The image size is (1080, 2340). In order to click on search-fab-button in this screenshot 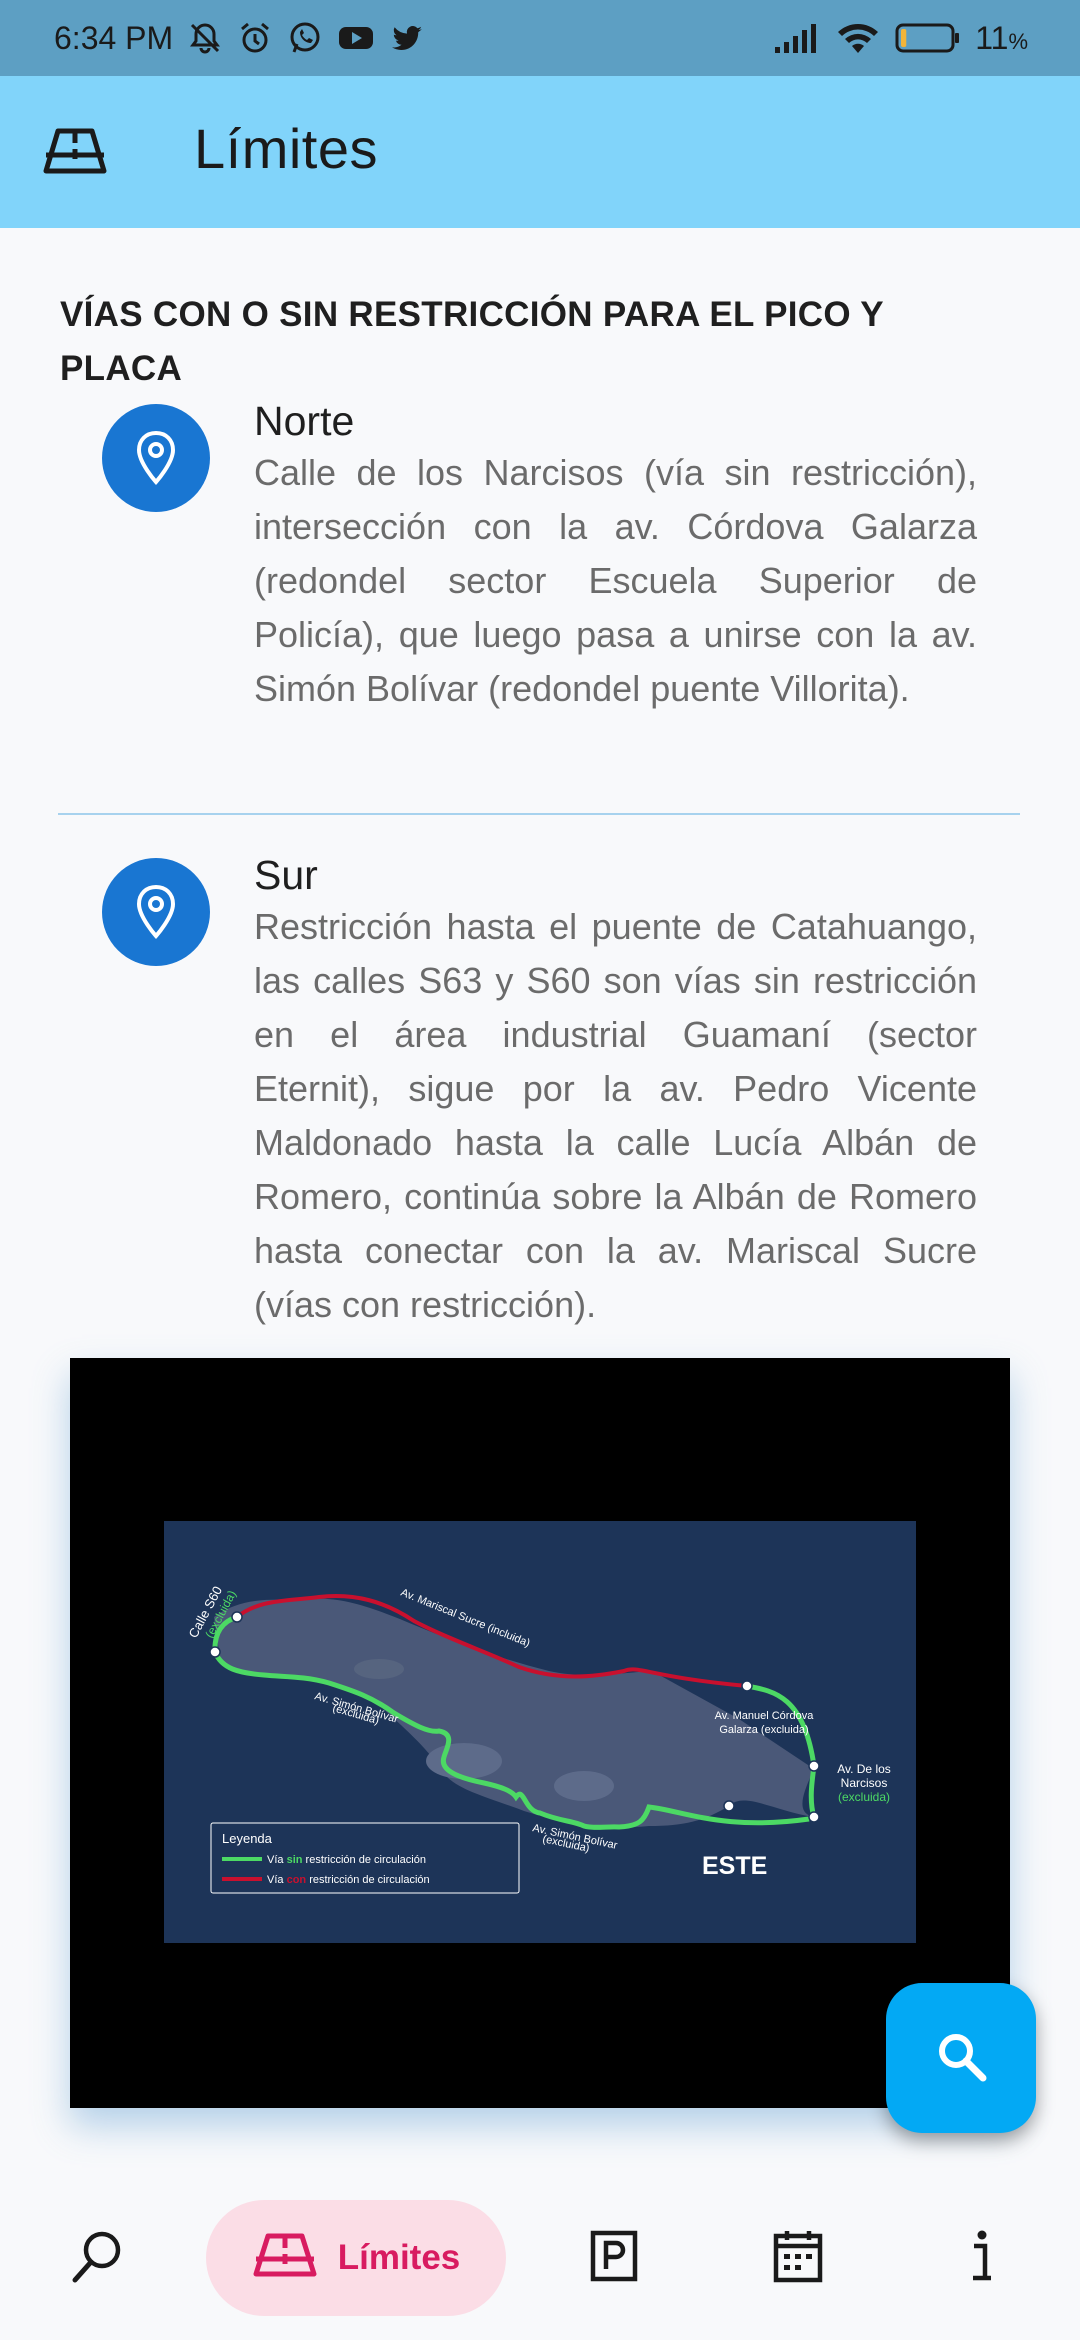, I will do `click(961, 2058)`.